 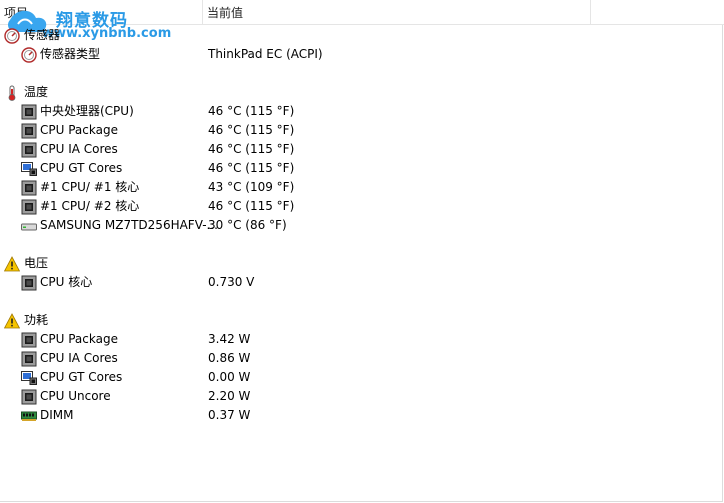 What do you see at coordinates (57, 415) in the screenshot?
I see `sensor-label: DIMM` at bounding box center [57, 415].